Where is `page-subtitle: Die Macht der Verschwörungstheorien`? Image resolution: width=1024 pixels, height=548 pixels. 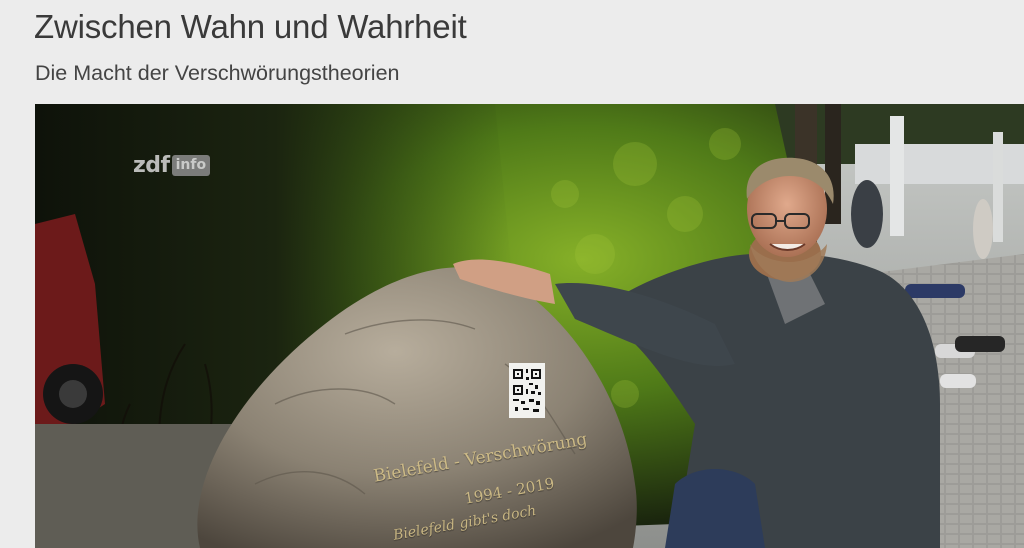 page-subtitle: Die Macht der Verschwörungstheorien is located at coordinates (217, 73).